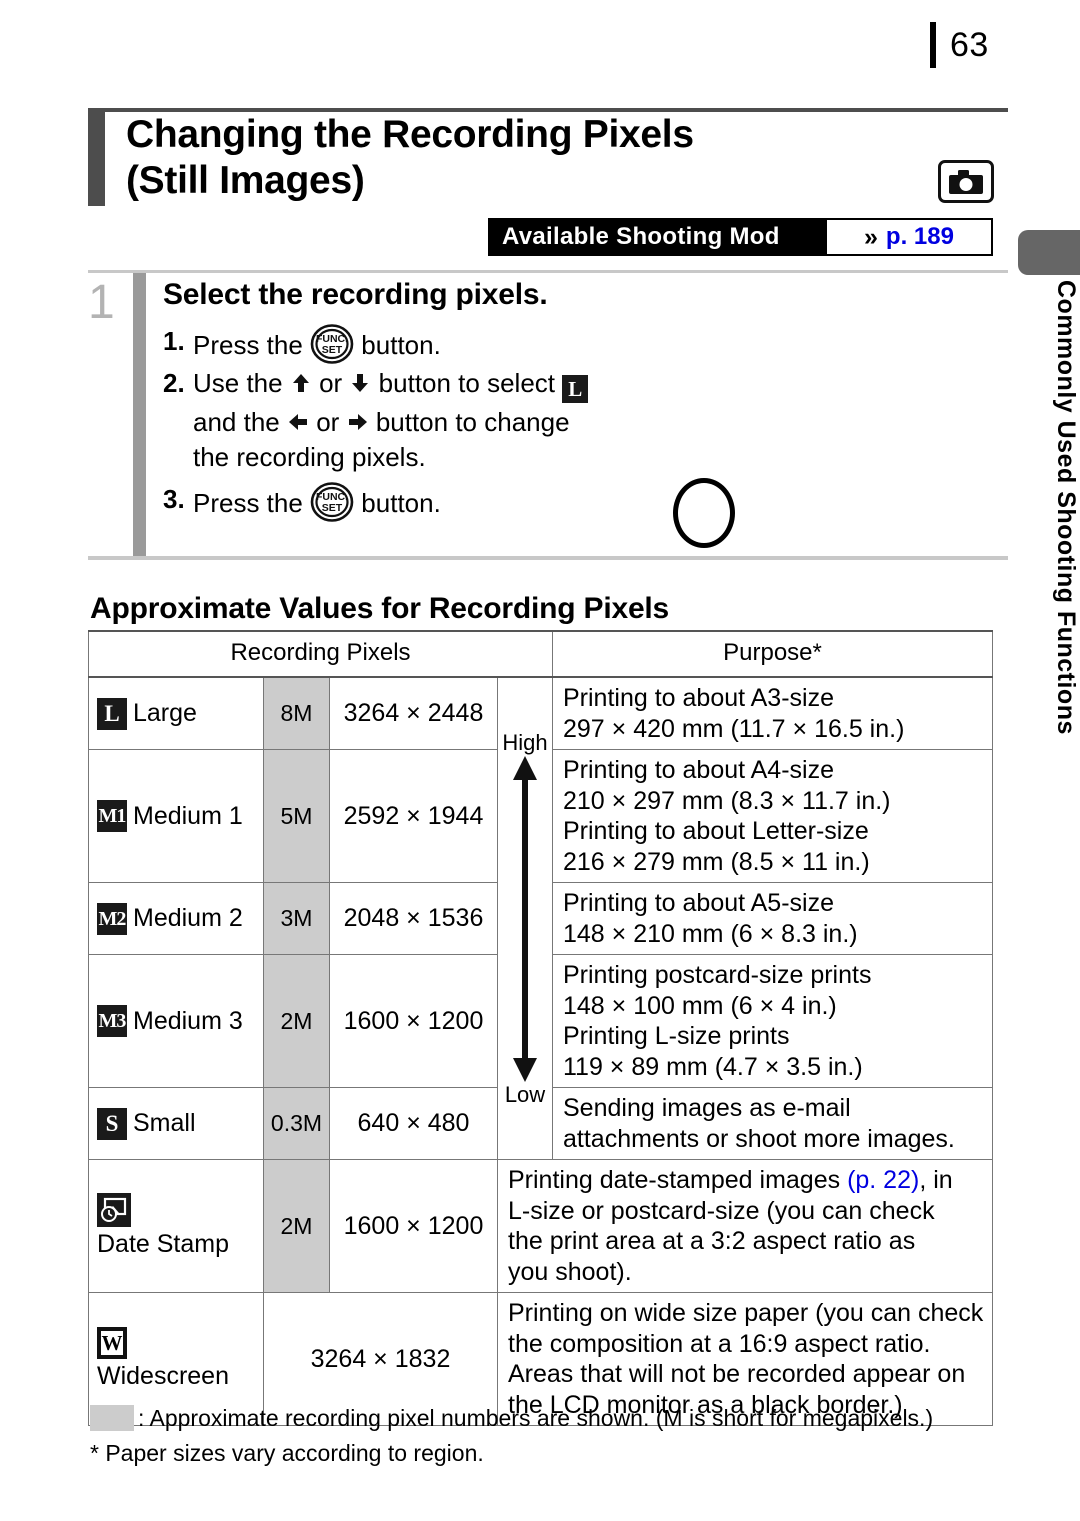 The height and width of the screenshot is (1521, 1080). Describe the element at coordinates (467, 383) in the screenshot. I see `substep-2-after: button to select` at that location.